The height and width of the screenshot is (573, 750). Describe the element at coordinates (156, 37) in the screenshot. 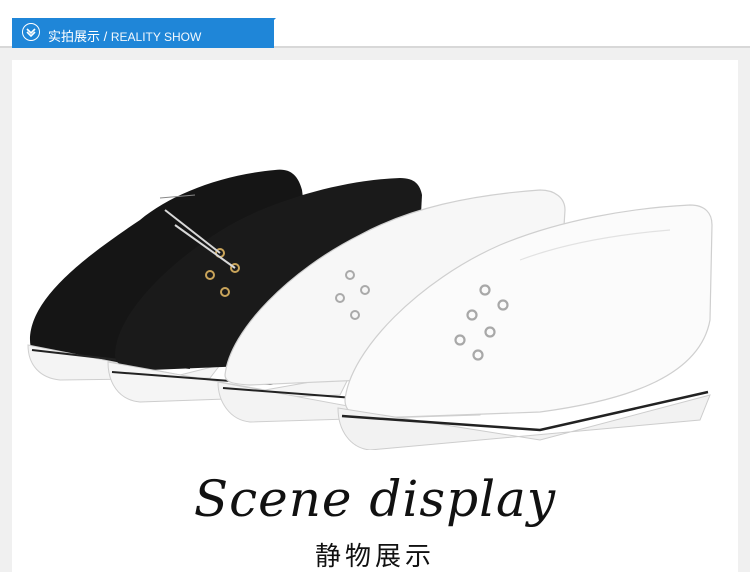

I see `header-title-en: REALITY SHOW` at that location.